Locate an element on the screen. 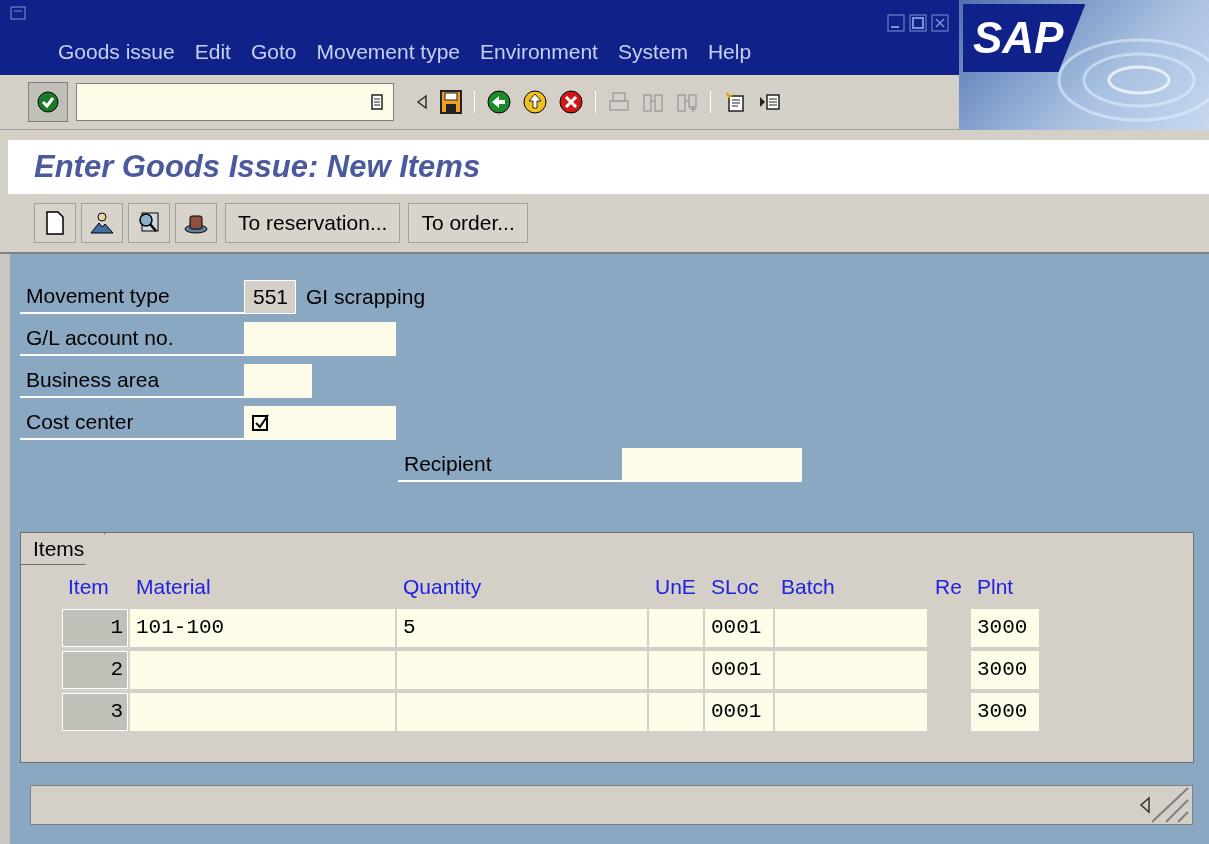  column-header: Material is located at coordinates (173, 587).